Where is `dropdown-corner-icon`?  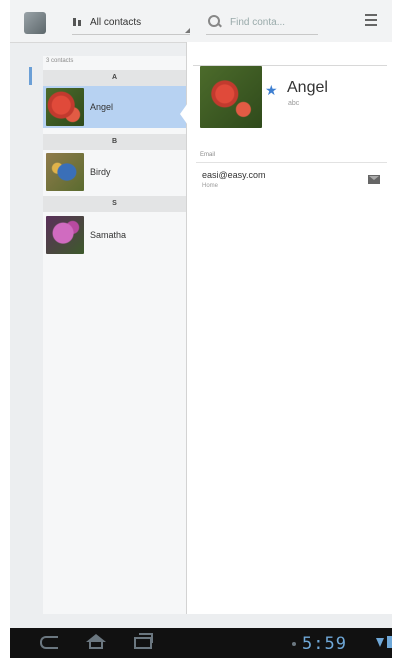 dropdown-corner-icon is located at coordinates (187, 30).